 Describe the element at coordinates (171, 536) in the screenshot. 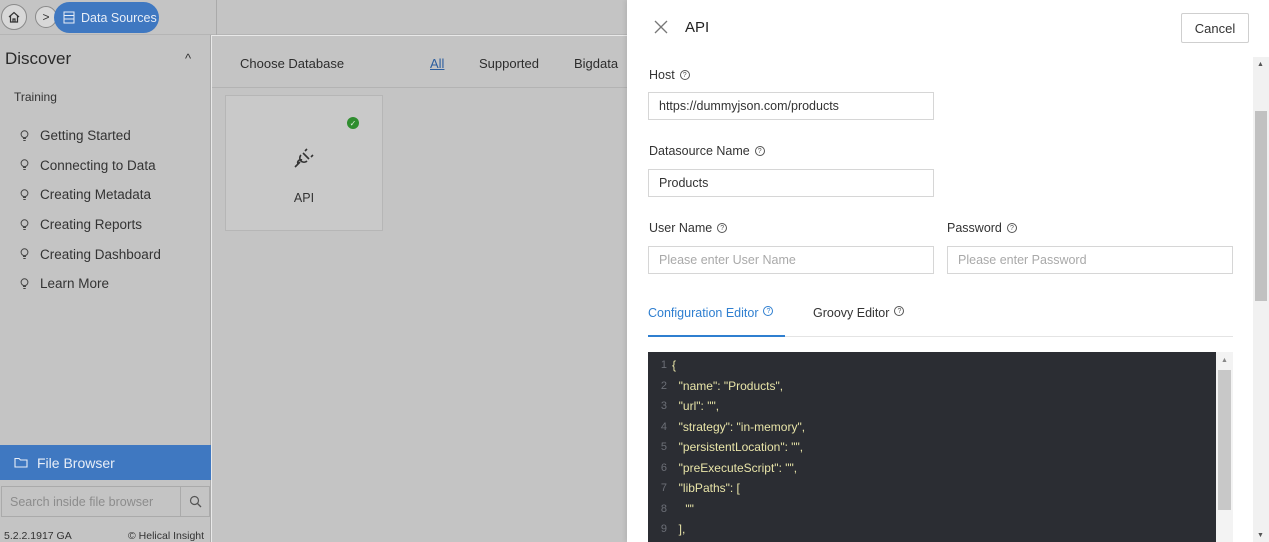

I see `brand-name: Helical Insight` at that location.